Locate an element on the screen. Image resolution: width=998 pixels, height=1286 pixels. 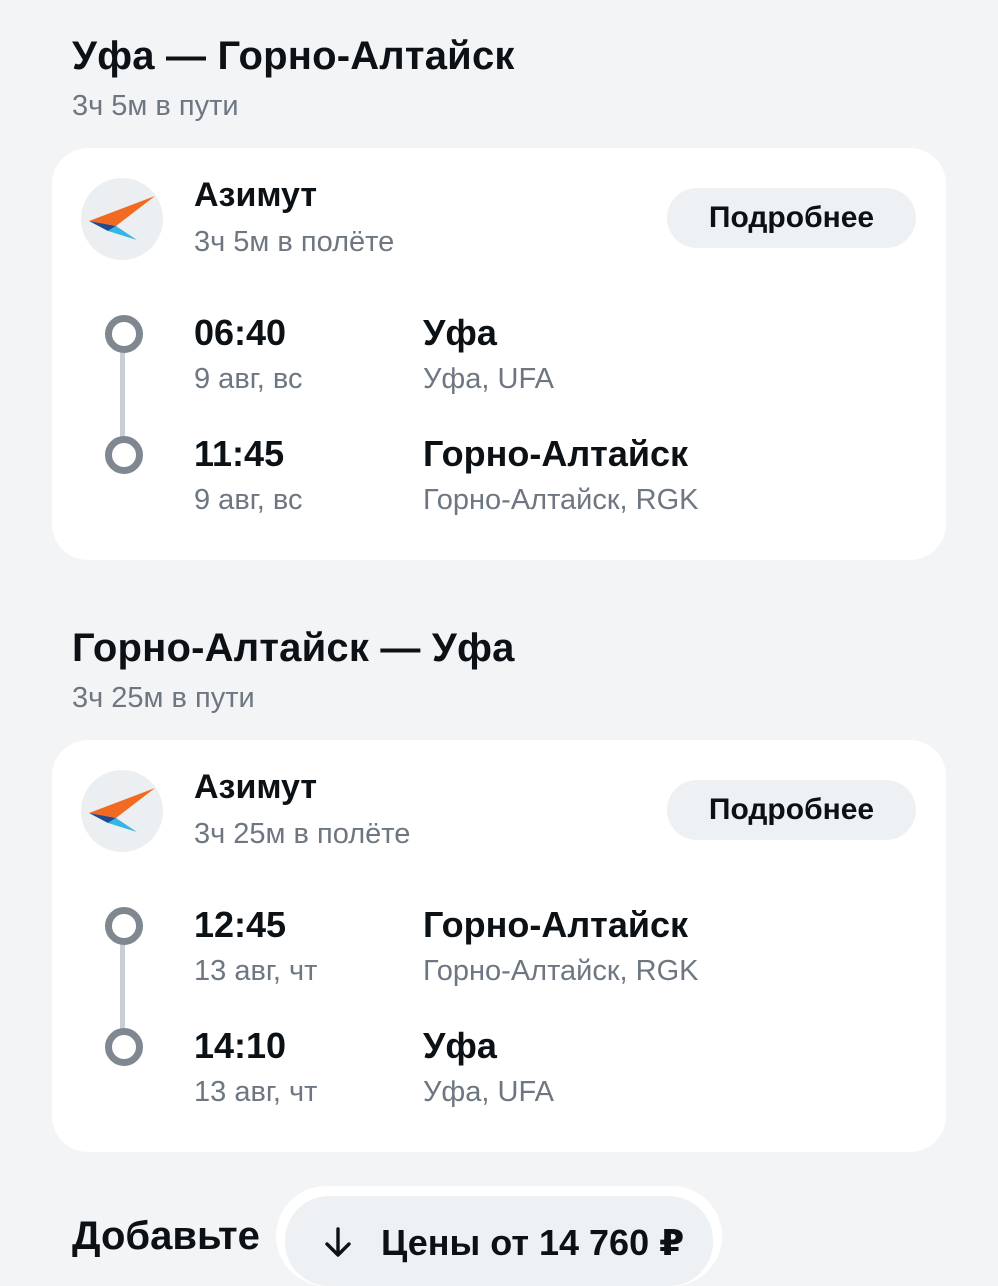
departure-date: 13 авг, чт is located at coordinates (256, 971).